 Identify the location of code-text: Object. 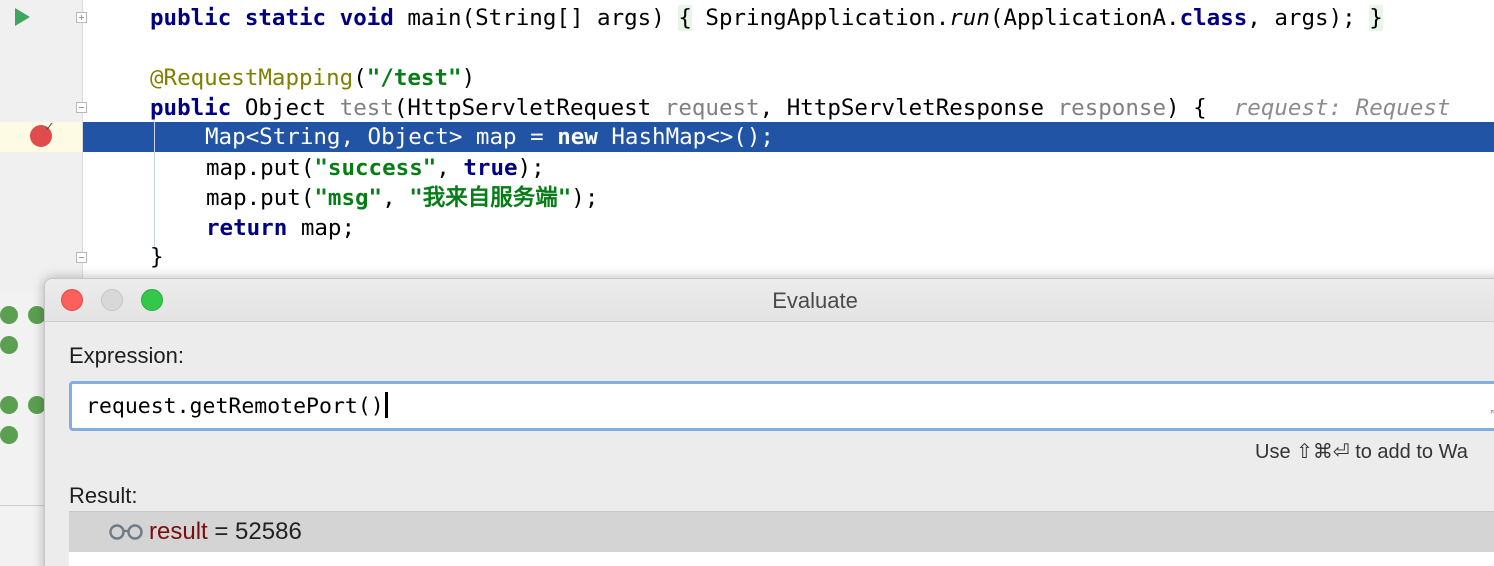
(285, 108).